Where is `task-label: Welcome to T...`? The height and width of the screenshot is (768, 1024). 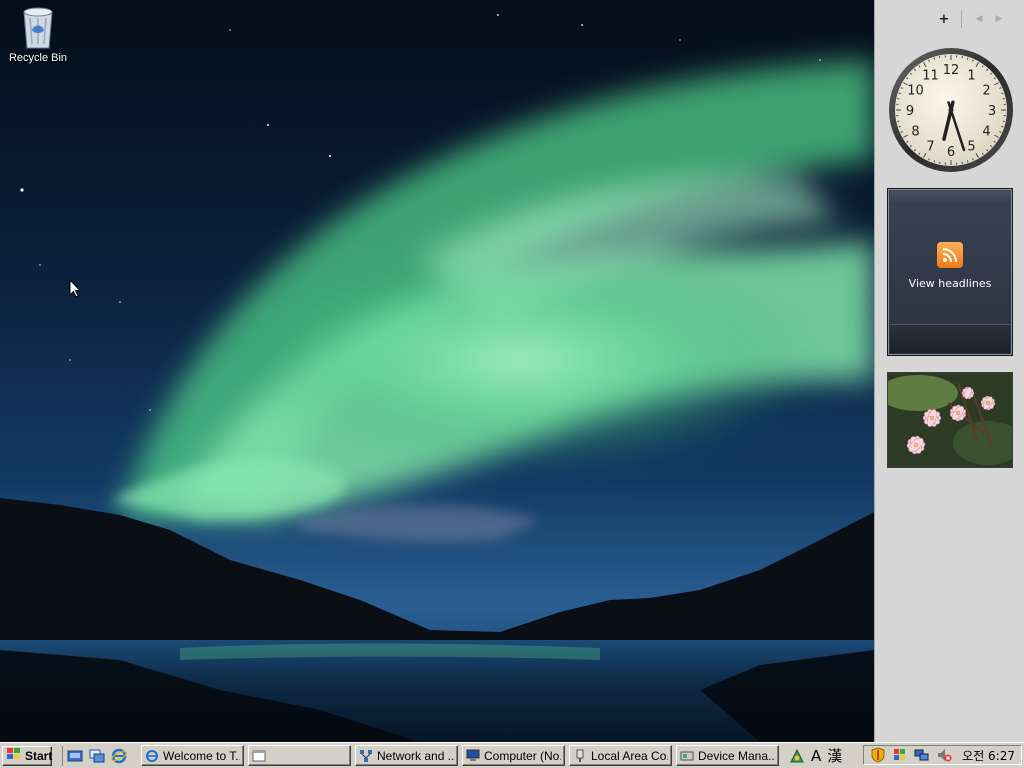 task-label: Welcome to T... is located at coordinates (201, 755).